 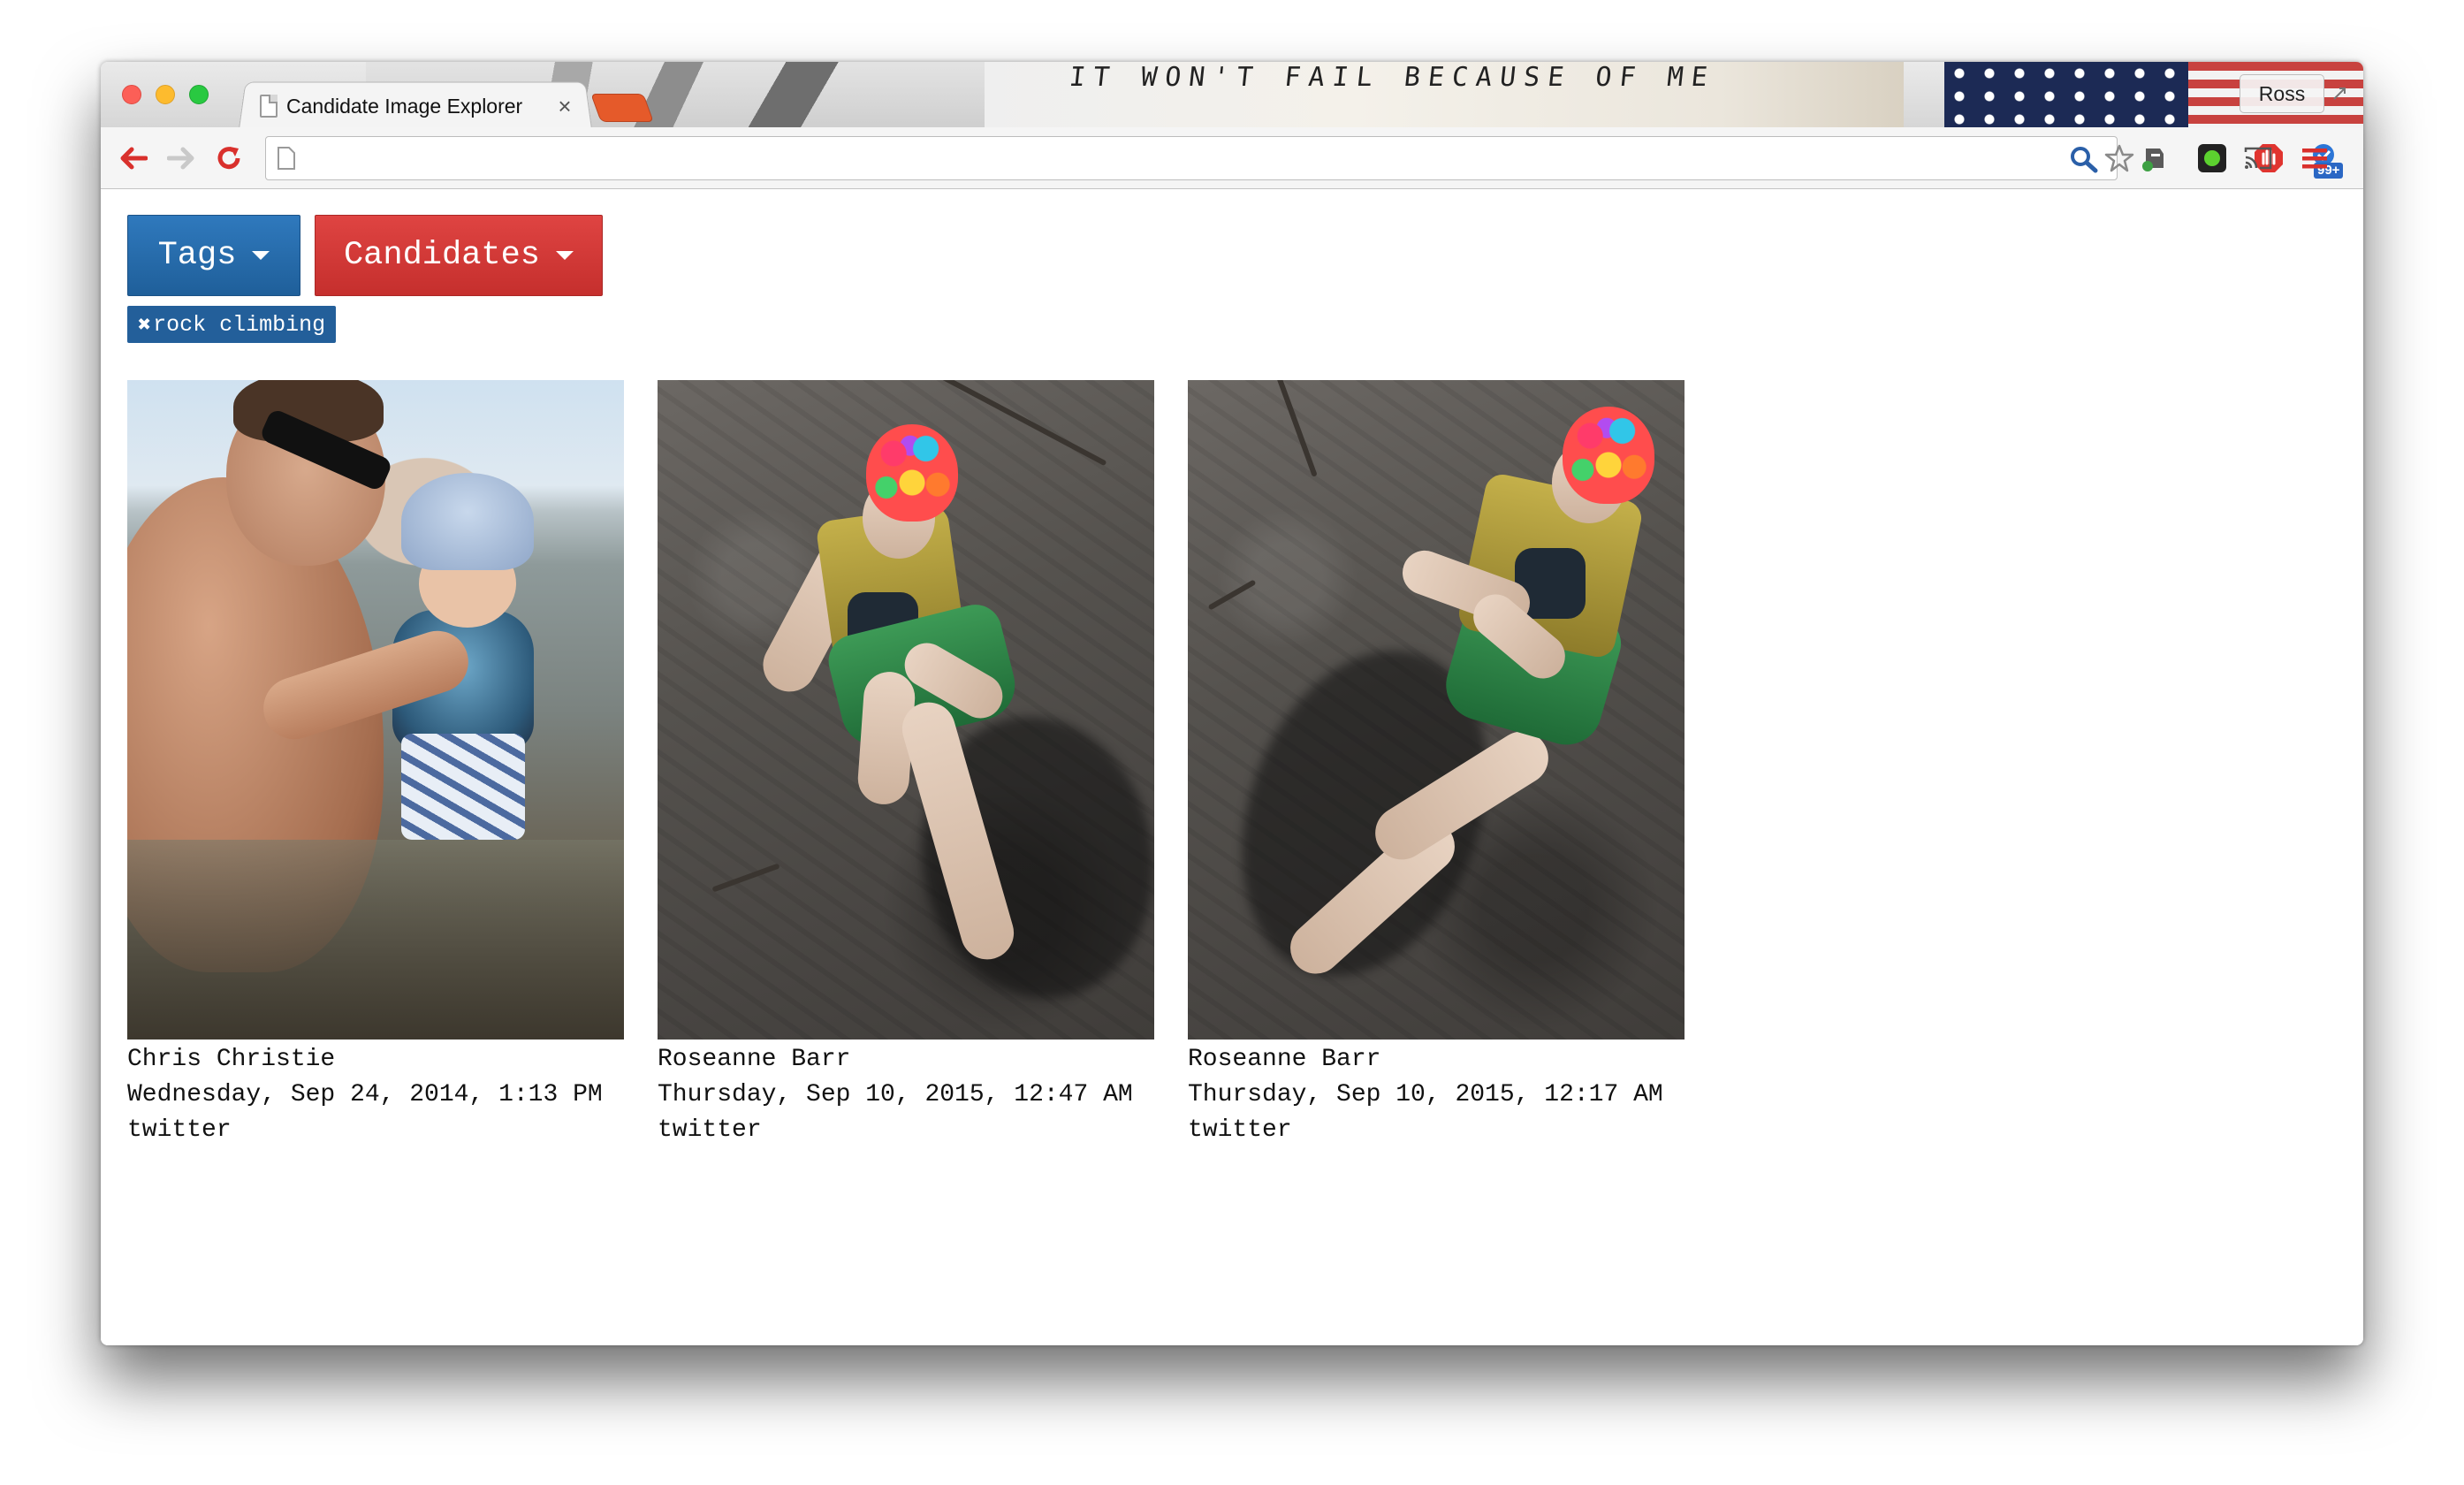 I want to click on evernote-icon, so click(x=2153, y=158).